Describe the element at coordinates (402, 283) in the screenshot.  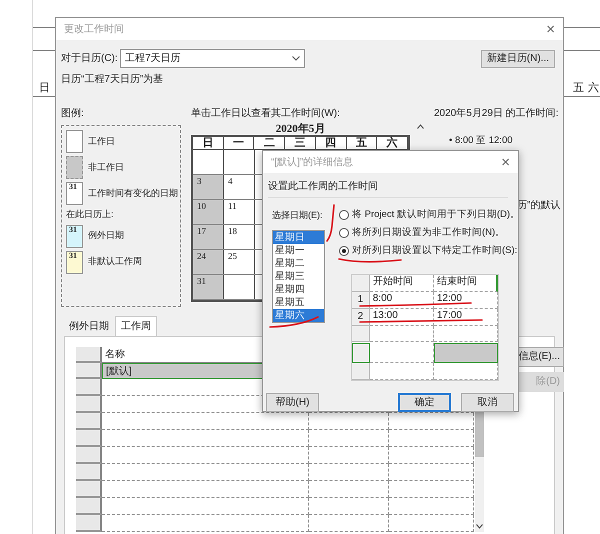
I see `column-header: 开始时间` at that location.